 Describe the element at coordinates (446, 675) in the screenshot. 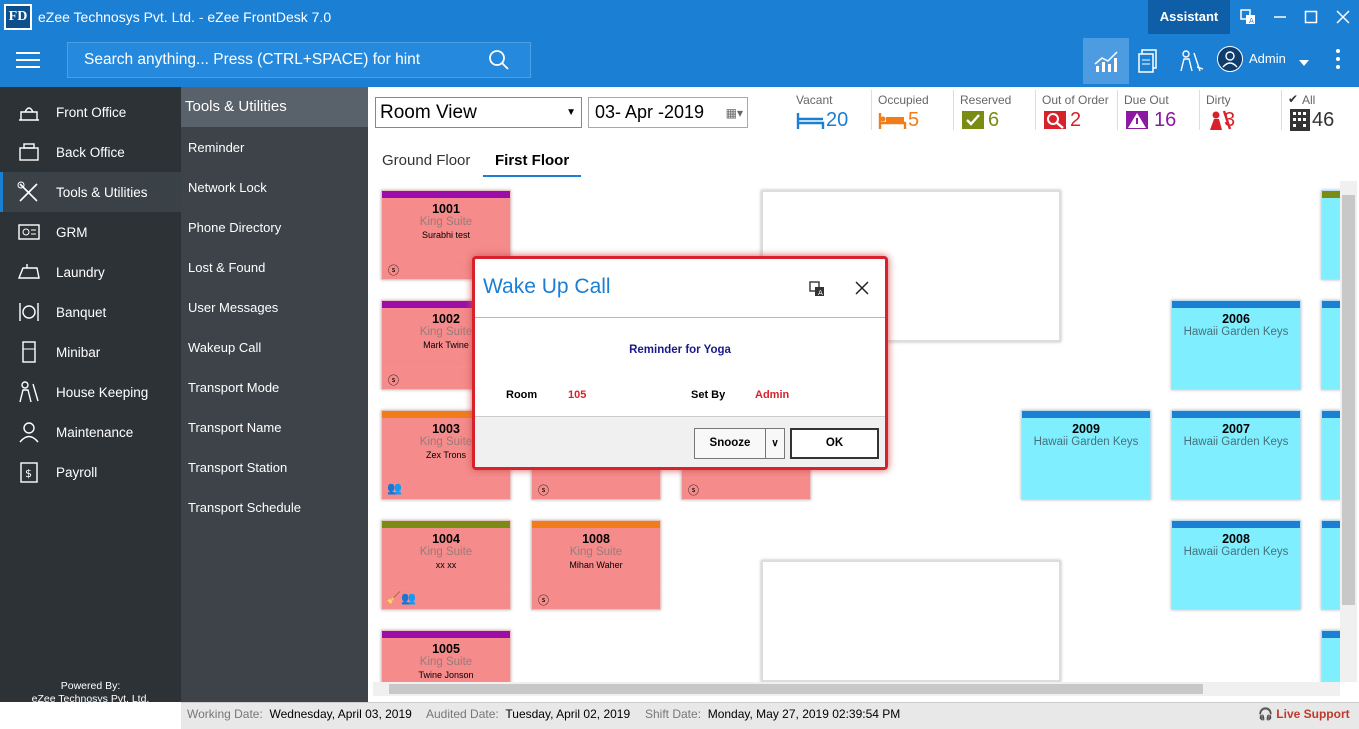

I see `guest-name: Twine Jonson` at that location.